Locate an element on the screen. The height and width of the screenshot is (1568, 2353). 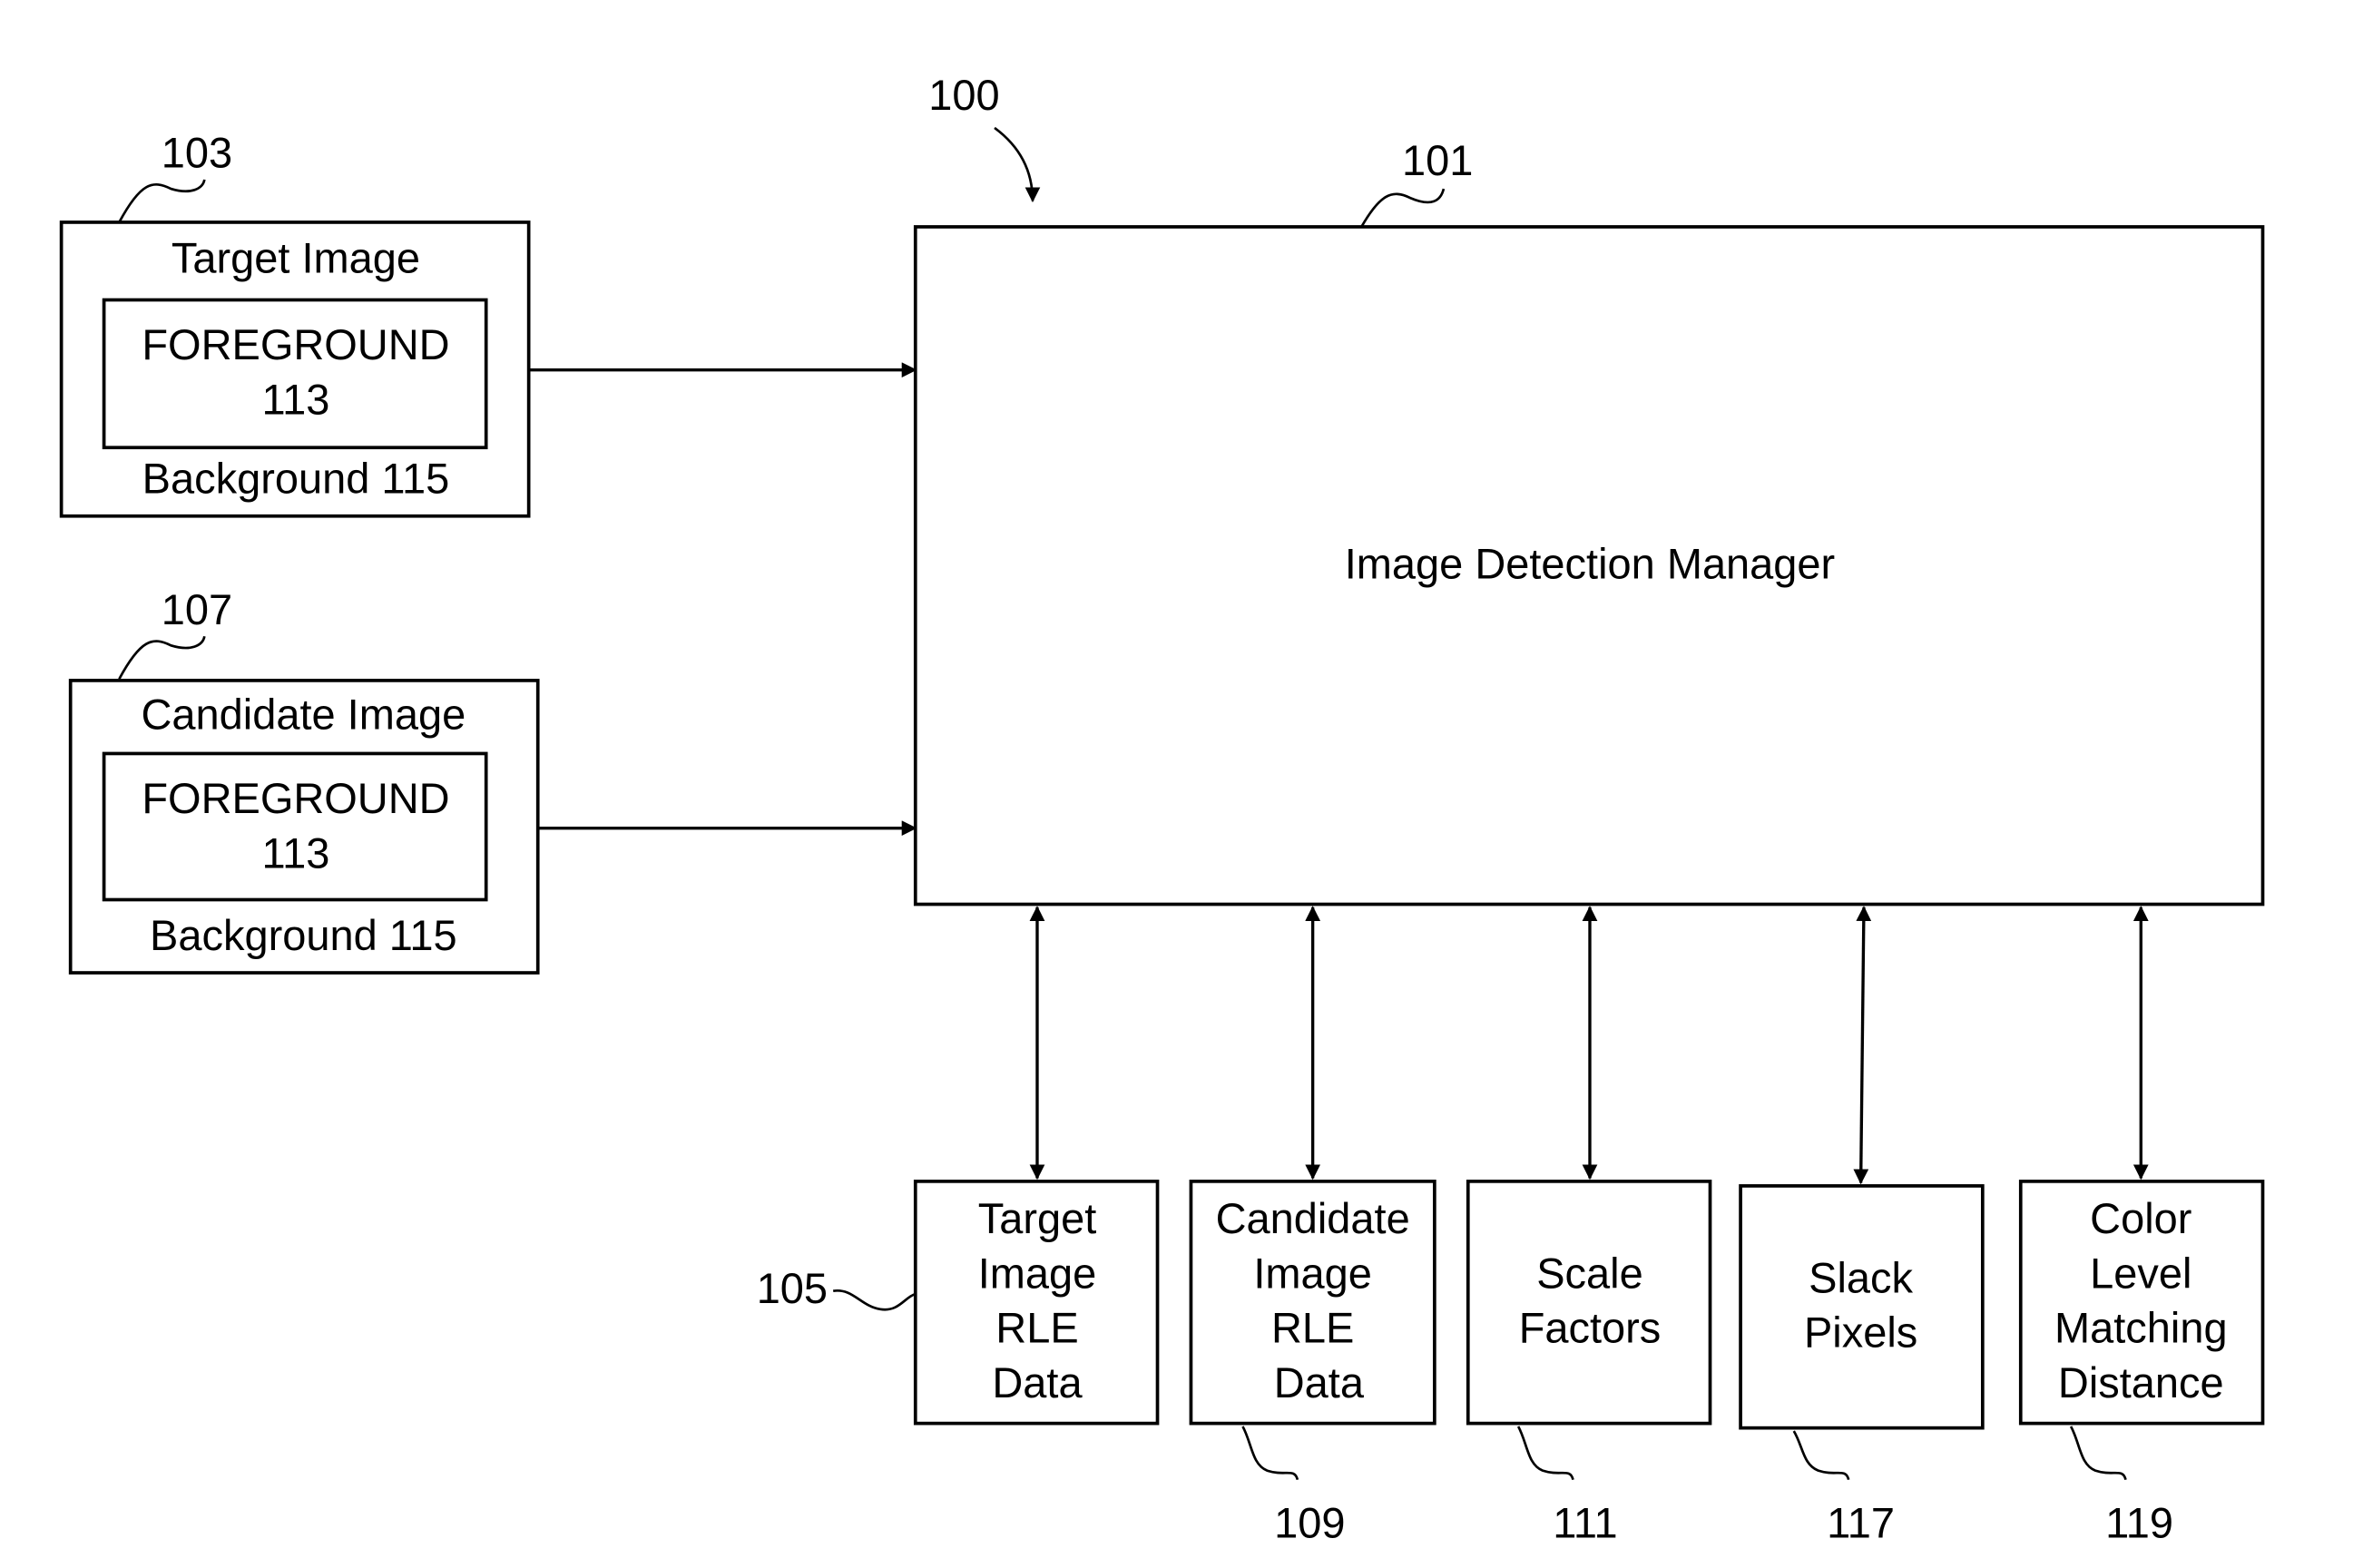
data-block-ref: 111 is located at coordinates (1585, 1522).